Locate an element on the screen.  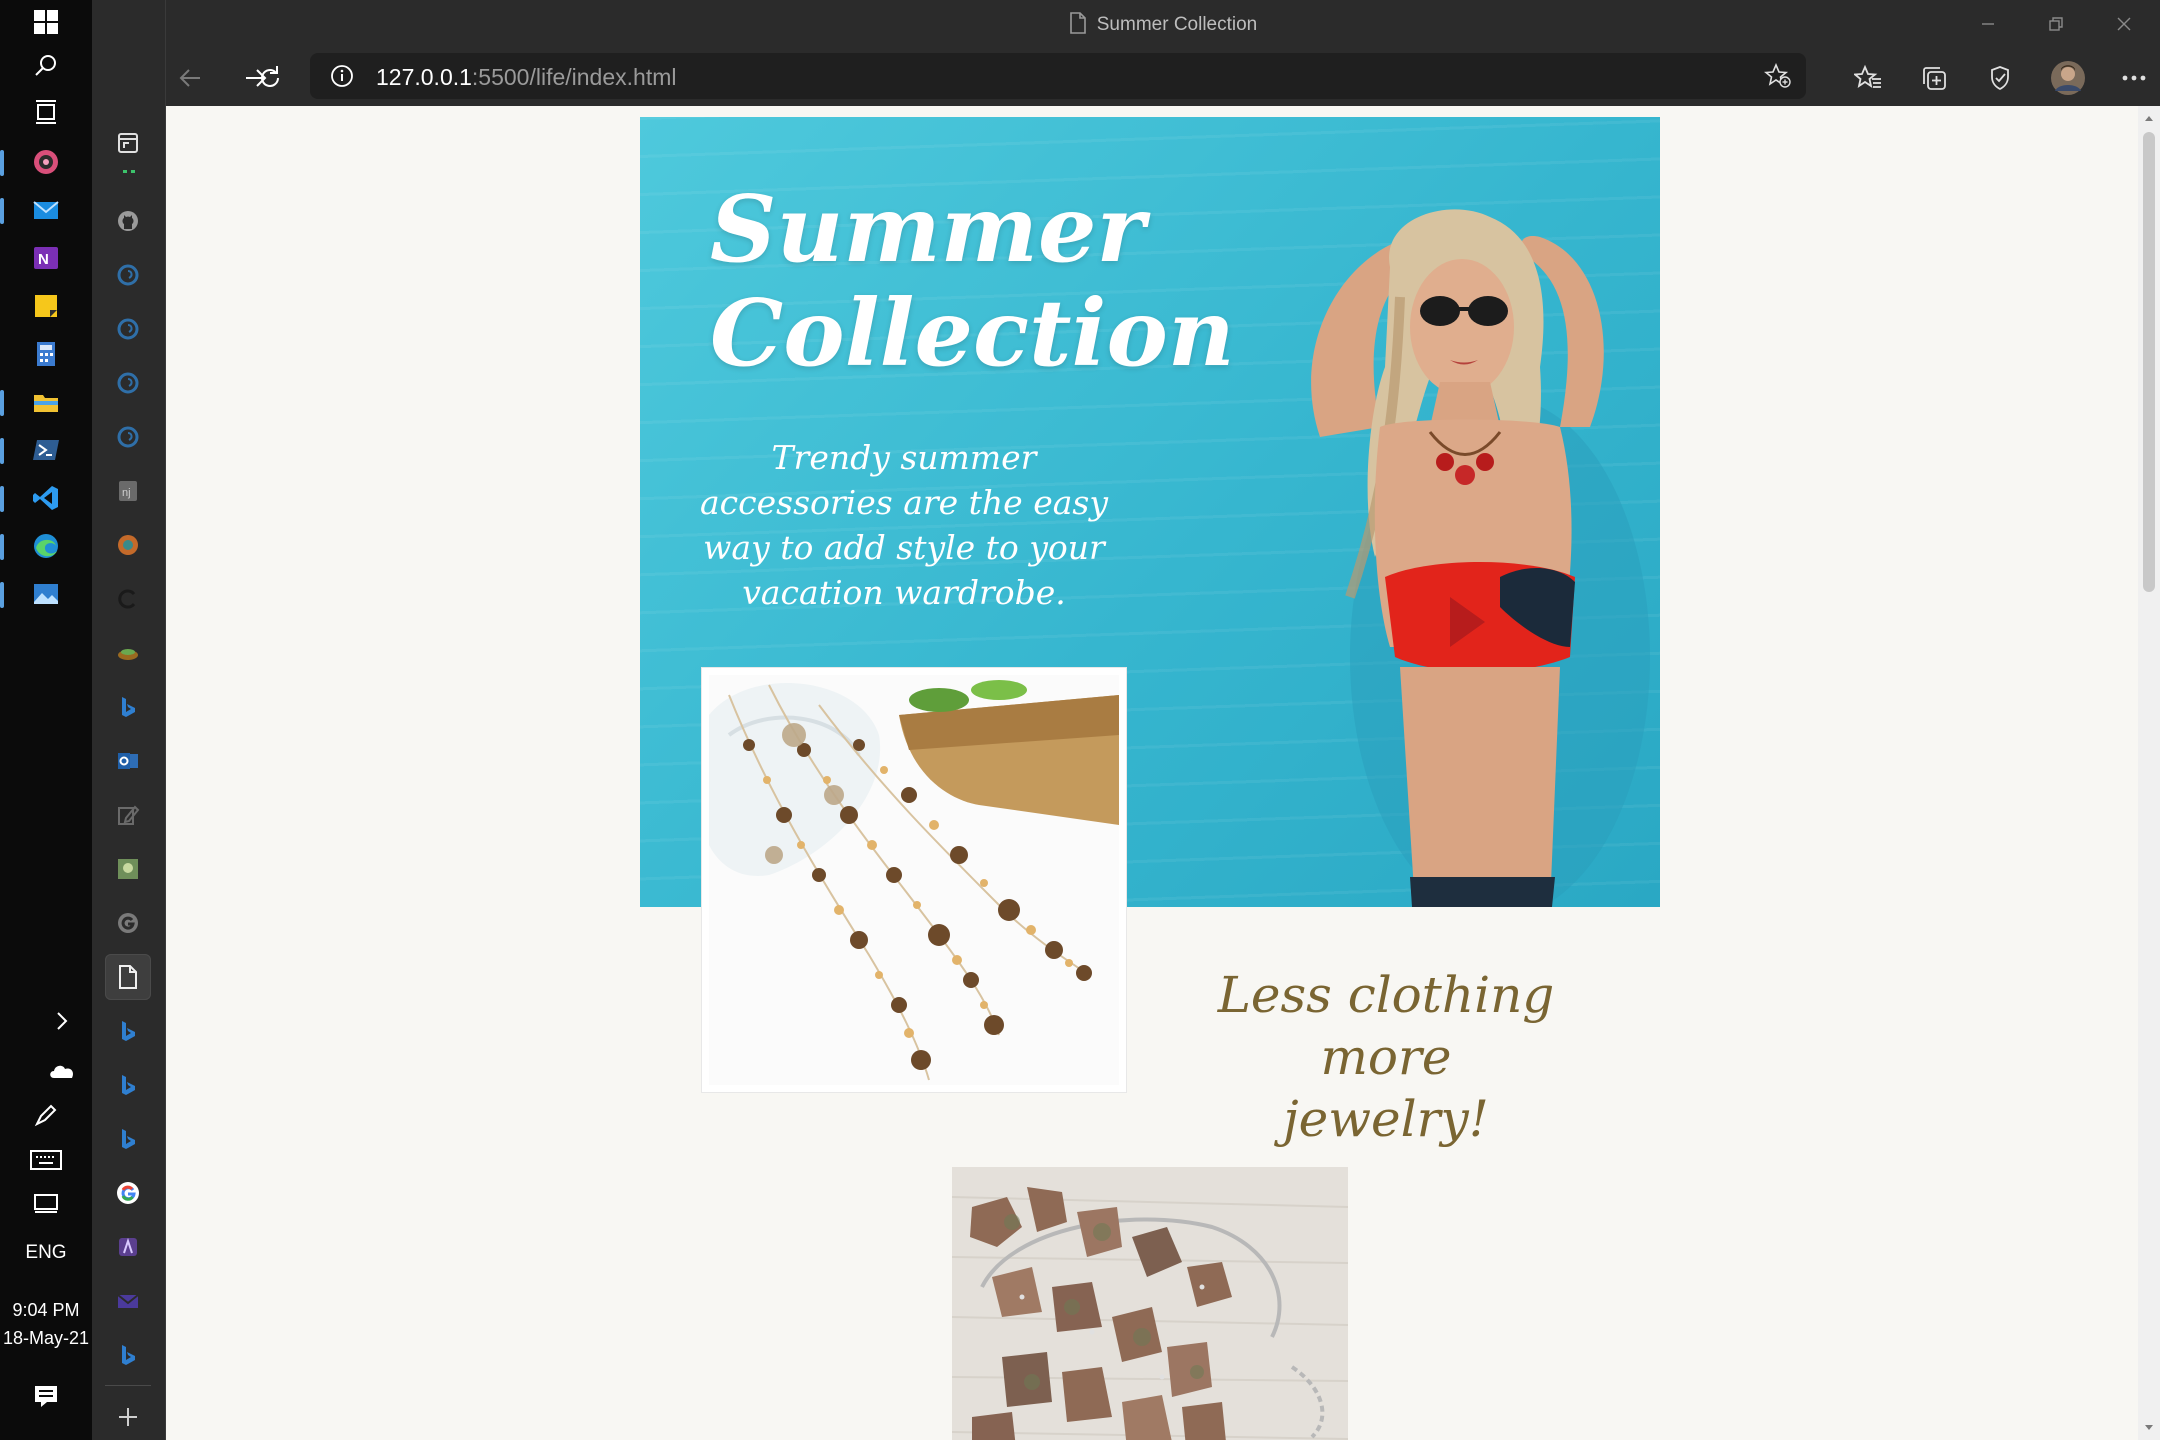
title-bar: Summer Collection is located at coordinates (1163, 24).